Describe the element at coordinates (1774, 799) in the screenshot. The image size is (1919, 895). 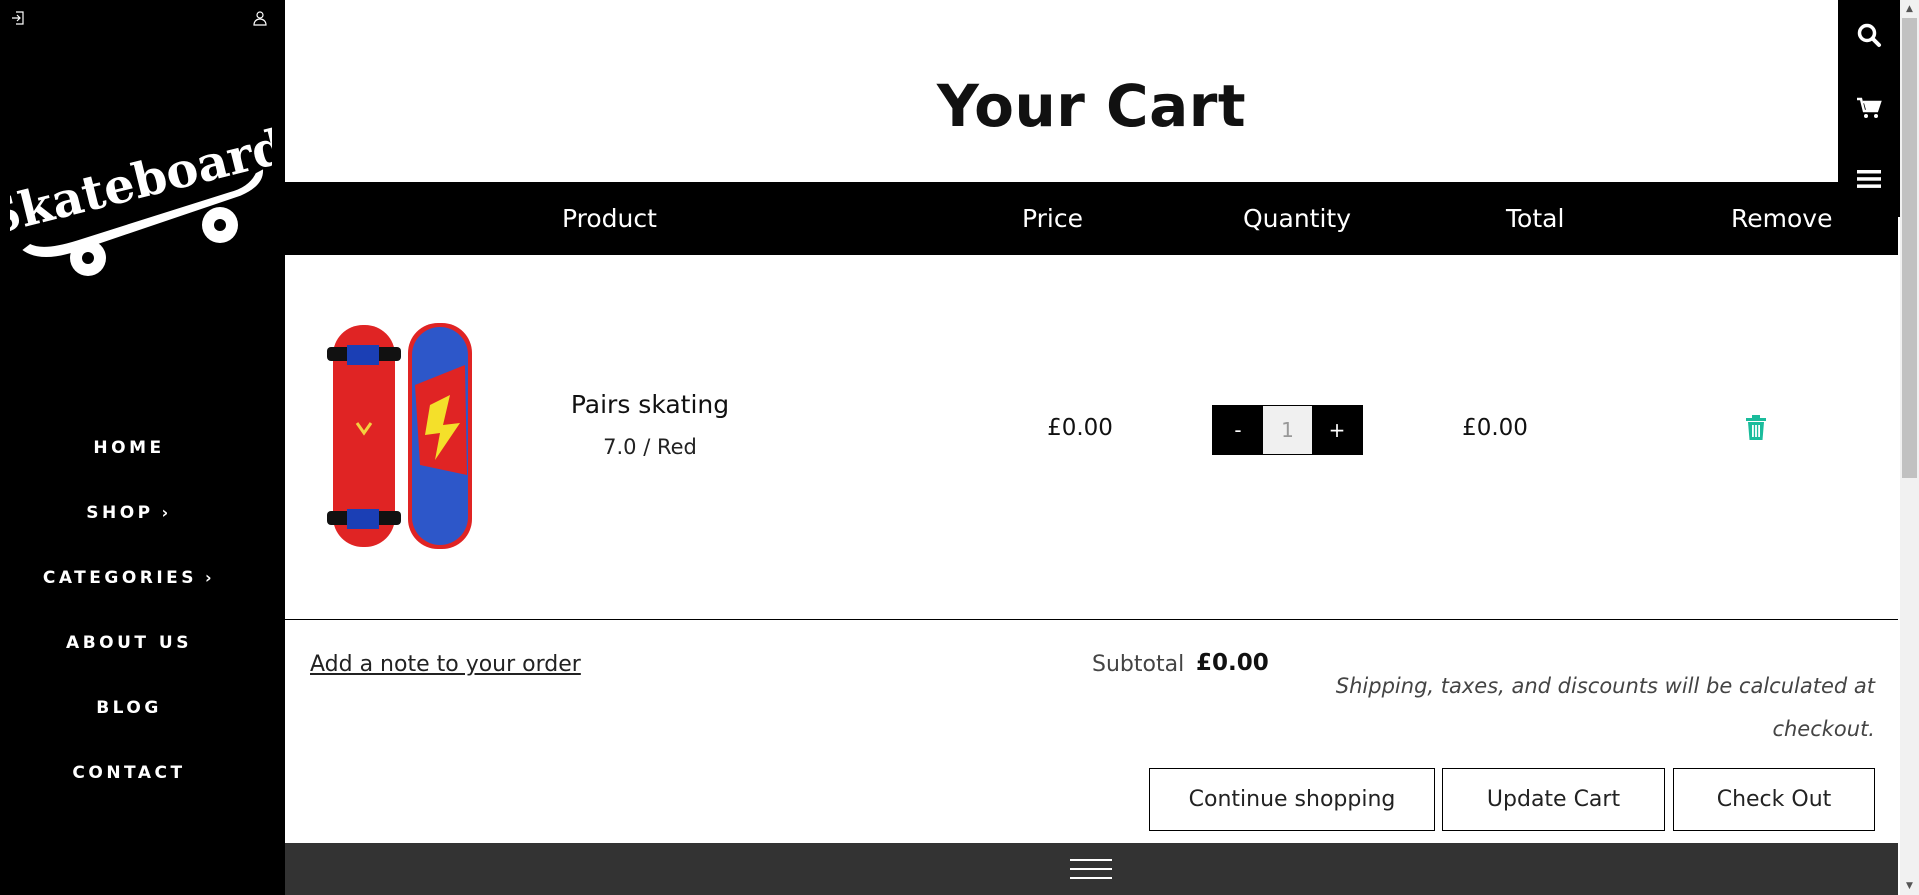
I see `checkout-button: Check Out` at that location.